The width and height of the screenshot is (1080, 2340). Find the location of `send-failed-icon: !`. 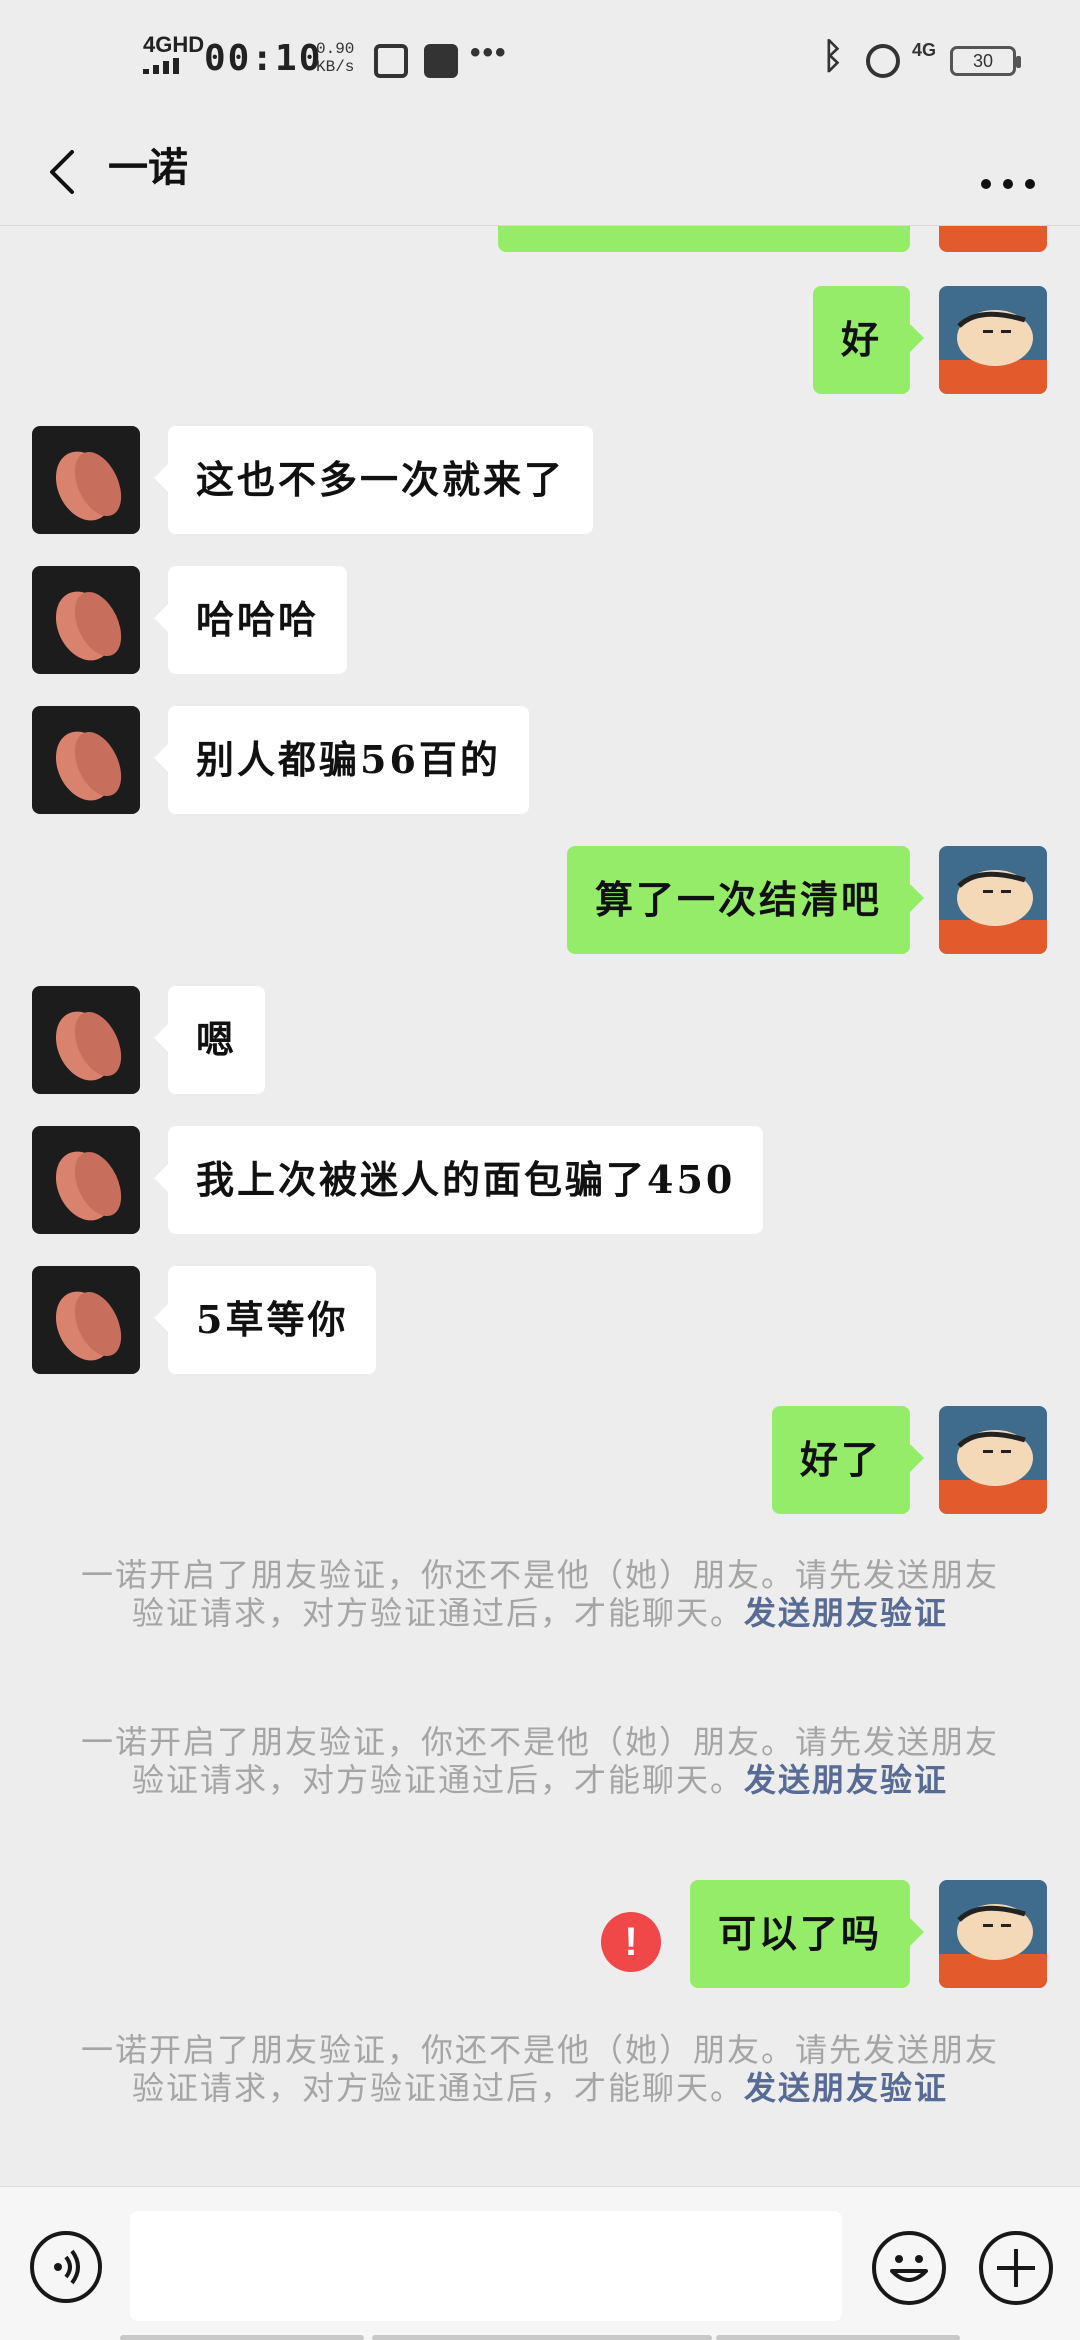

send-failed-icon: ! is located at coordinates (631, 1942).